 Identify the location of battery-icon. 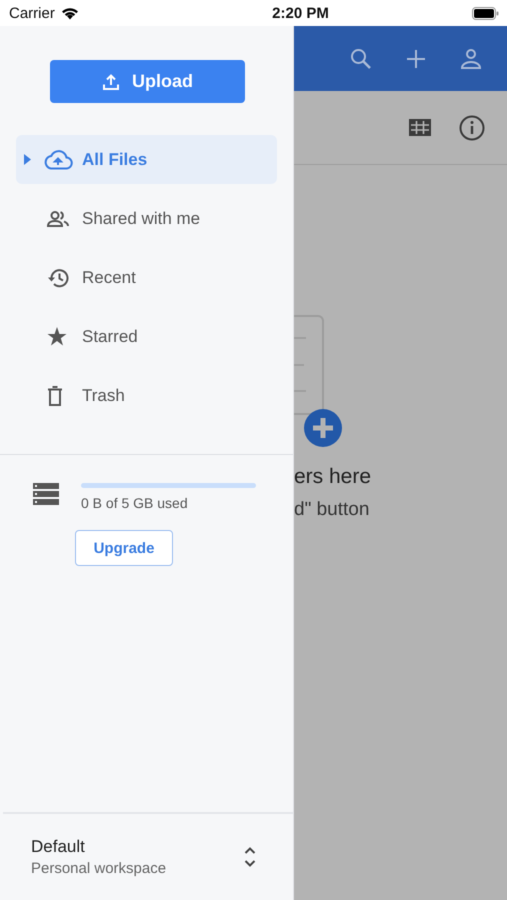
(485, 13).